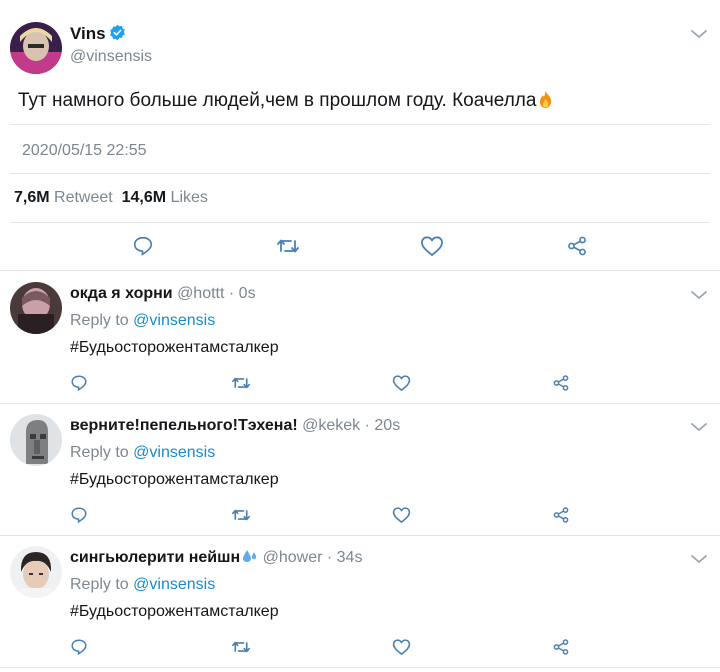  I want to click on reply-author-name: сингьюлерити нейшн, so click(155, 557).